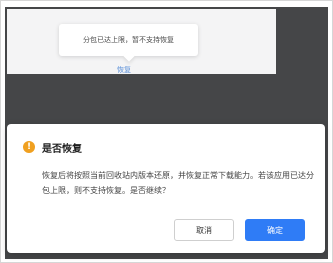 The image size is (333, 263). Describe the element at coordinates (29, 147) in the screenshot. I see `warning-icon: !` at that location.